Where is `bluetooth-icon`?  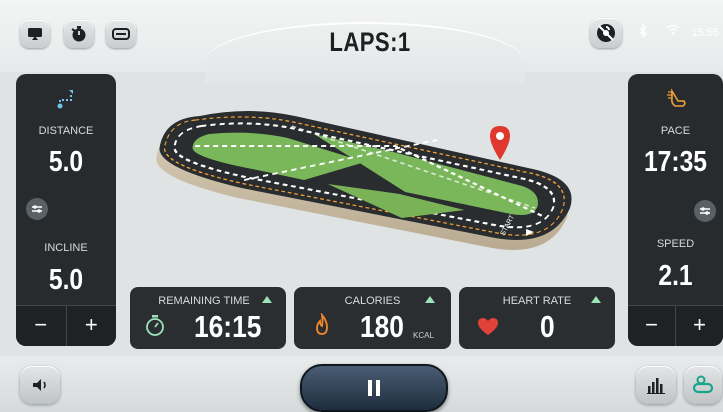
bluetooth-icon is located at coordinates (643, 32).